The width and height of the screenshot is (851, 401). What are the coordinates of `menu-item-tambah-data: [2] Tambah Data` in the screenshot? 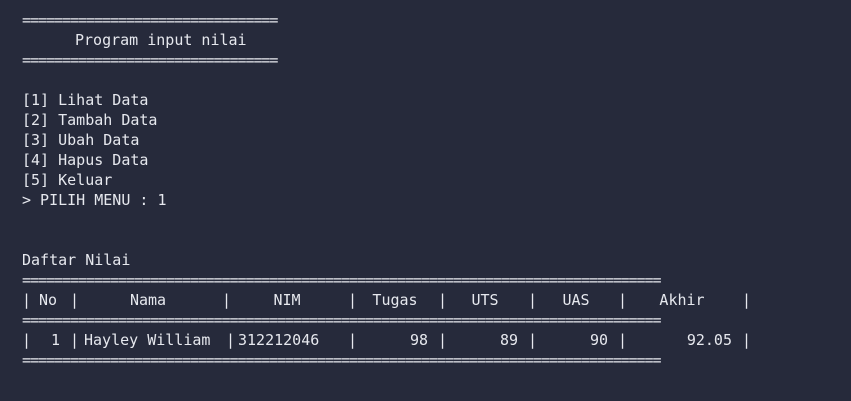 It's located at (90, 120).